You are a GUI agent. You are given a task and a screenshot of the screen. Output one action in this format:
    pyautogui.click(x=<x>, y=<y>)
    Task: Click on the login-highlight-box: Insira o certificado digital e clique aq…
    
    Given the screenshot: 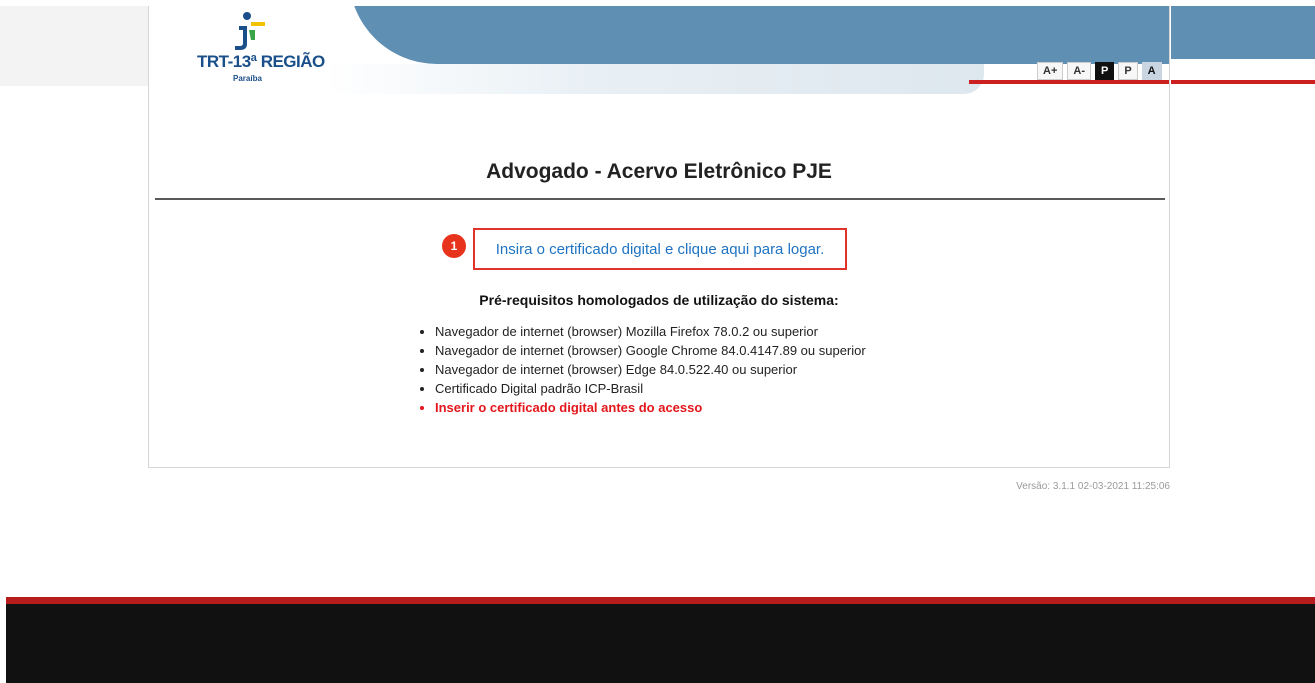 What is the action you would take?
    pyautogui.click(x=660, y=249)
    